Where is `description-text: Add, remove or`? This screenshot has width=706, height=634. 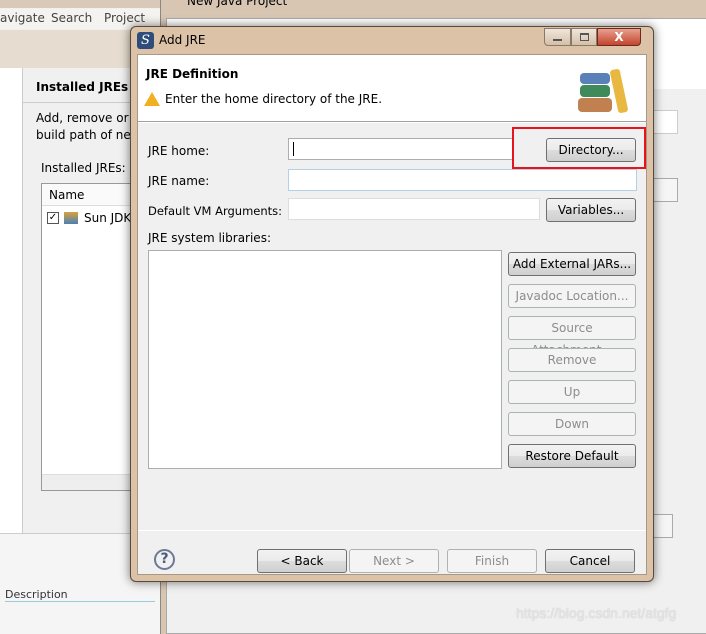
description-text: Add, remove or is located at coordinates (82, 118).